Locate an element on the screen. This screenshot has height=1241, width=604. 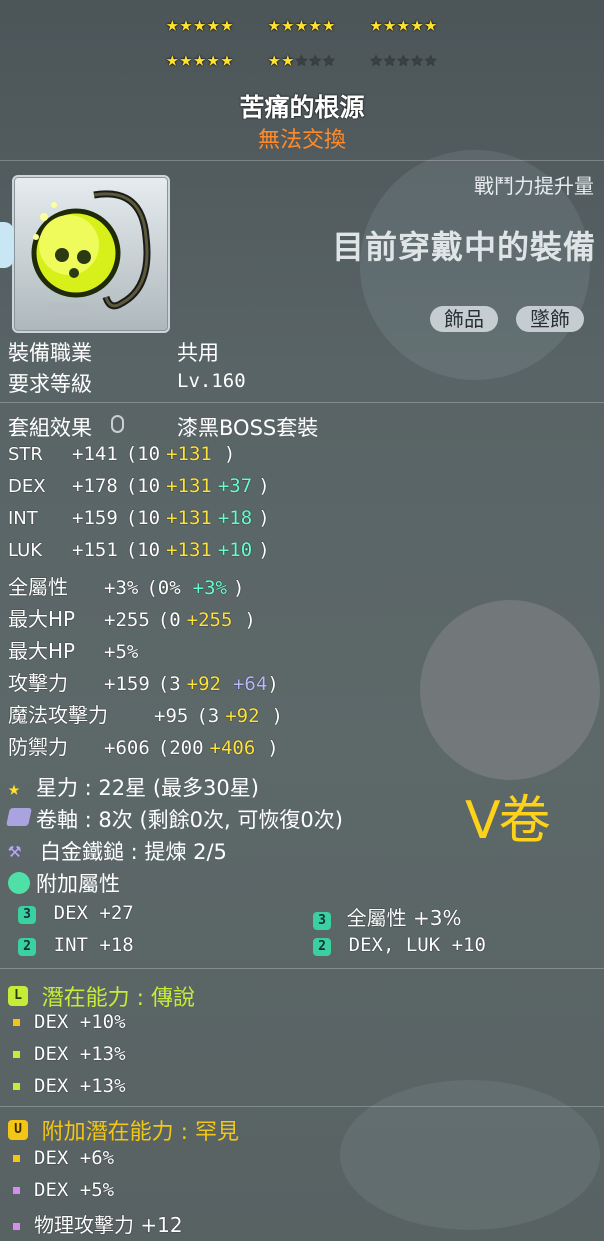
stat-total: +178 is located at coordinates (95, 486).